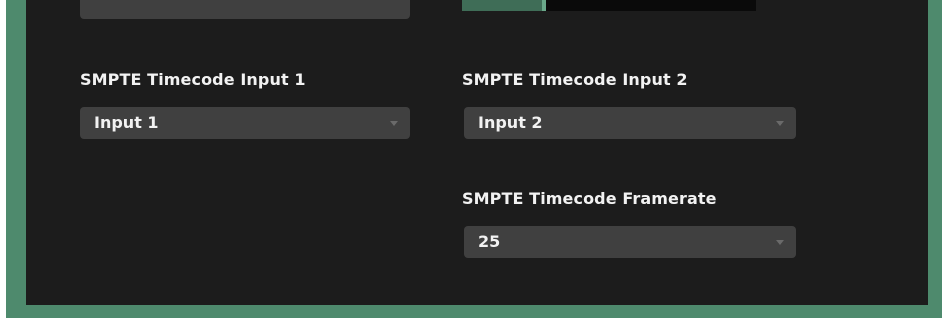  Describe the element at coordinates (510, 122) in the screenshot. I see `smpte-input-2-value: Input 2` at that location.